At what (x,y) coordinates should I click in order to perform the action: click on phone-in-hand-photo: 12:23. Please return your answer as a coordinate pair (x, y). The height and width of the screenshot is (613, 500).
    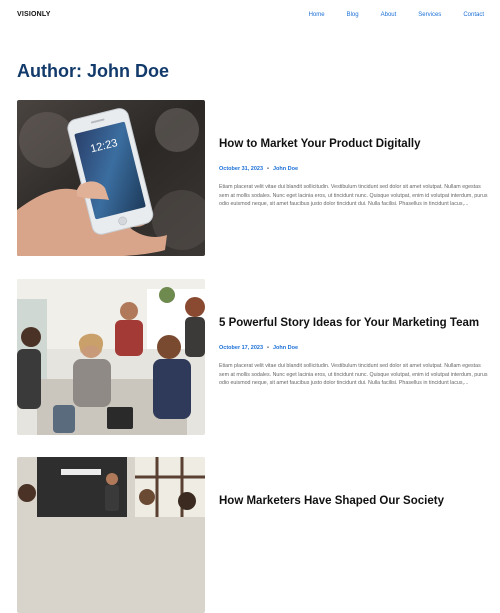
    Looking at the image, I should click on (111, 178).